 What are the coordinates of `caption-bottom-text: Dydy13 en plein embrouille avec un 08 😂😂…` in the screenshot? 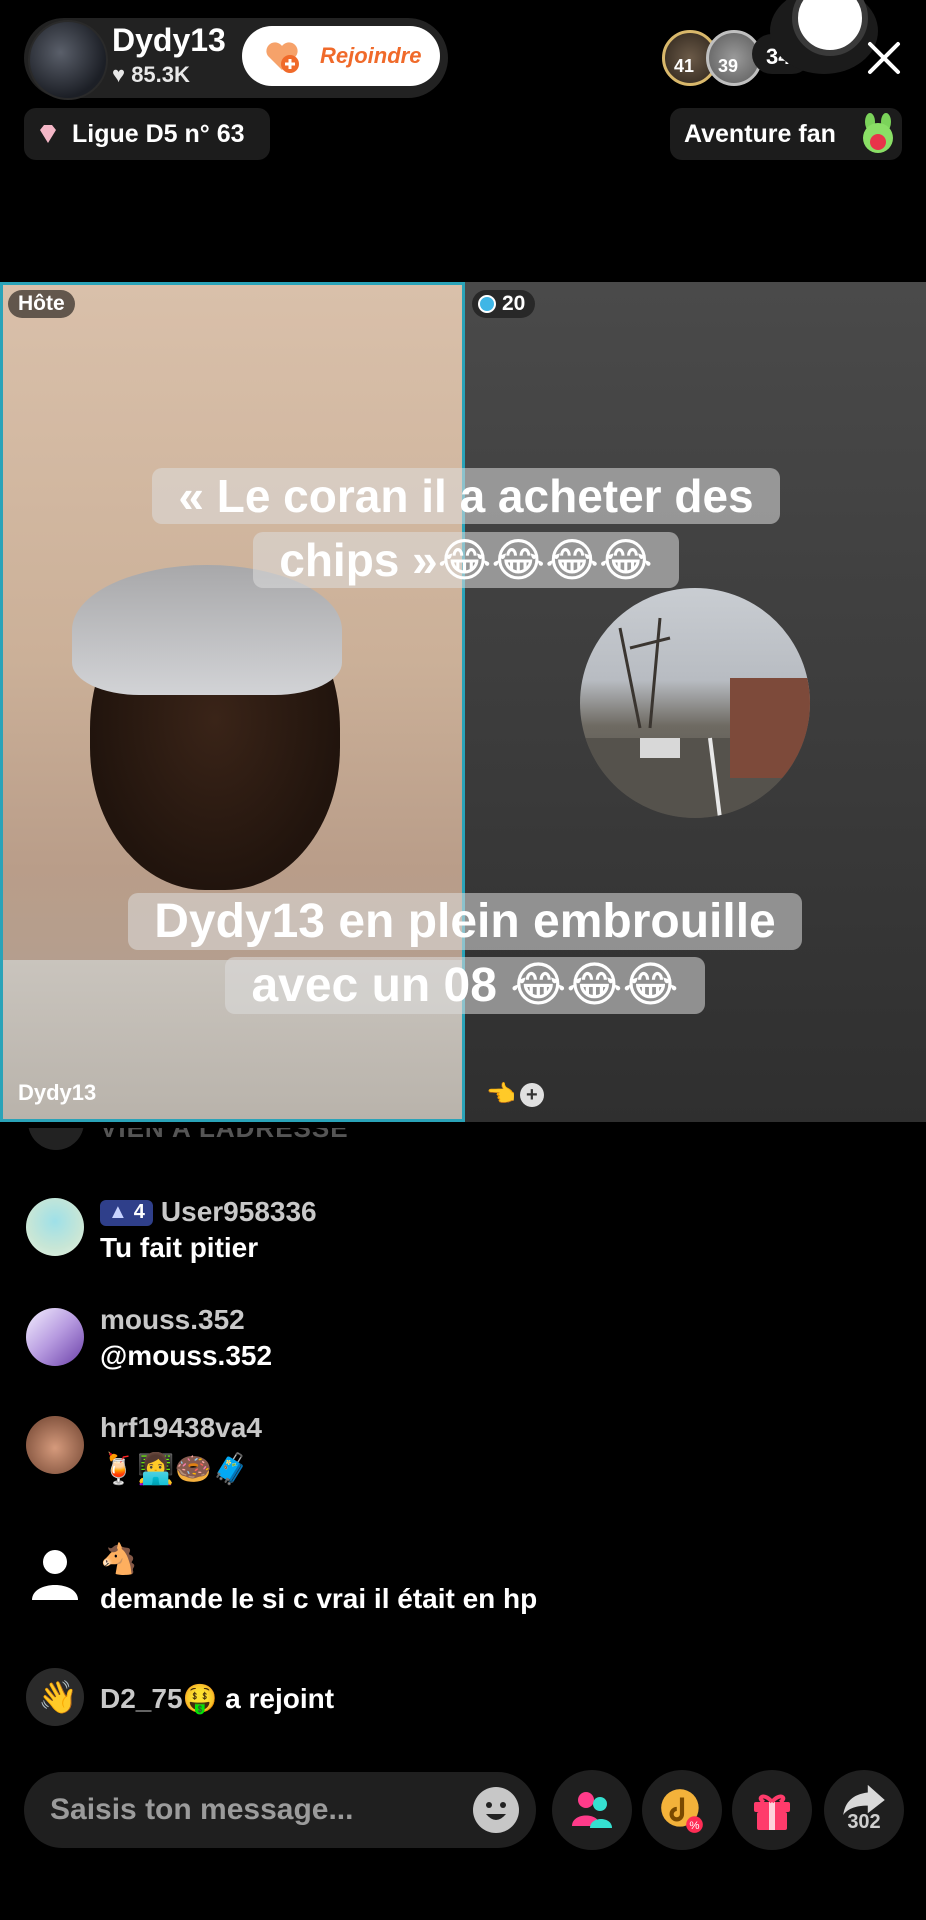 It's located at (465, 953).